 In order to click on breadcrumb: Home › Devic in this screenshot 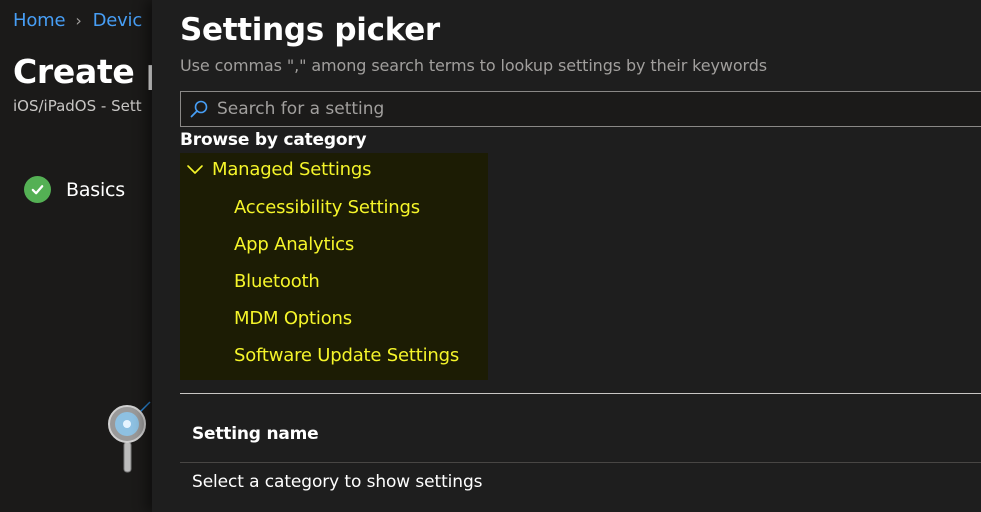, I will do `click(77, 20)`.